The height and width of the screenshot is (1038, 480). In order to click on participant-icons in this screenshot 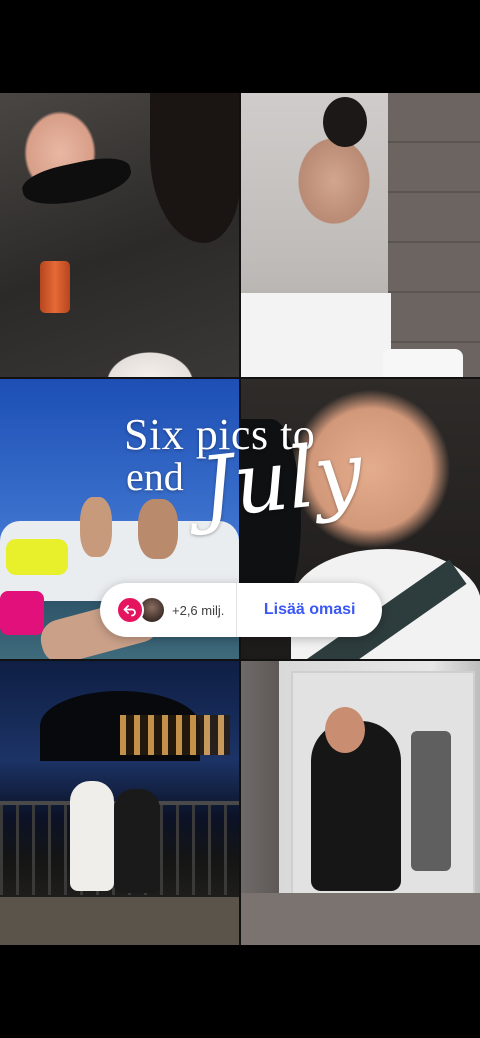, I will do `click(141, 610)`.